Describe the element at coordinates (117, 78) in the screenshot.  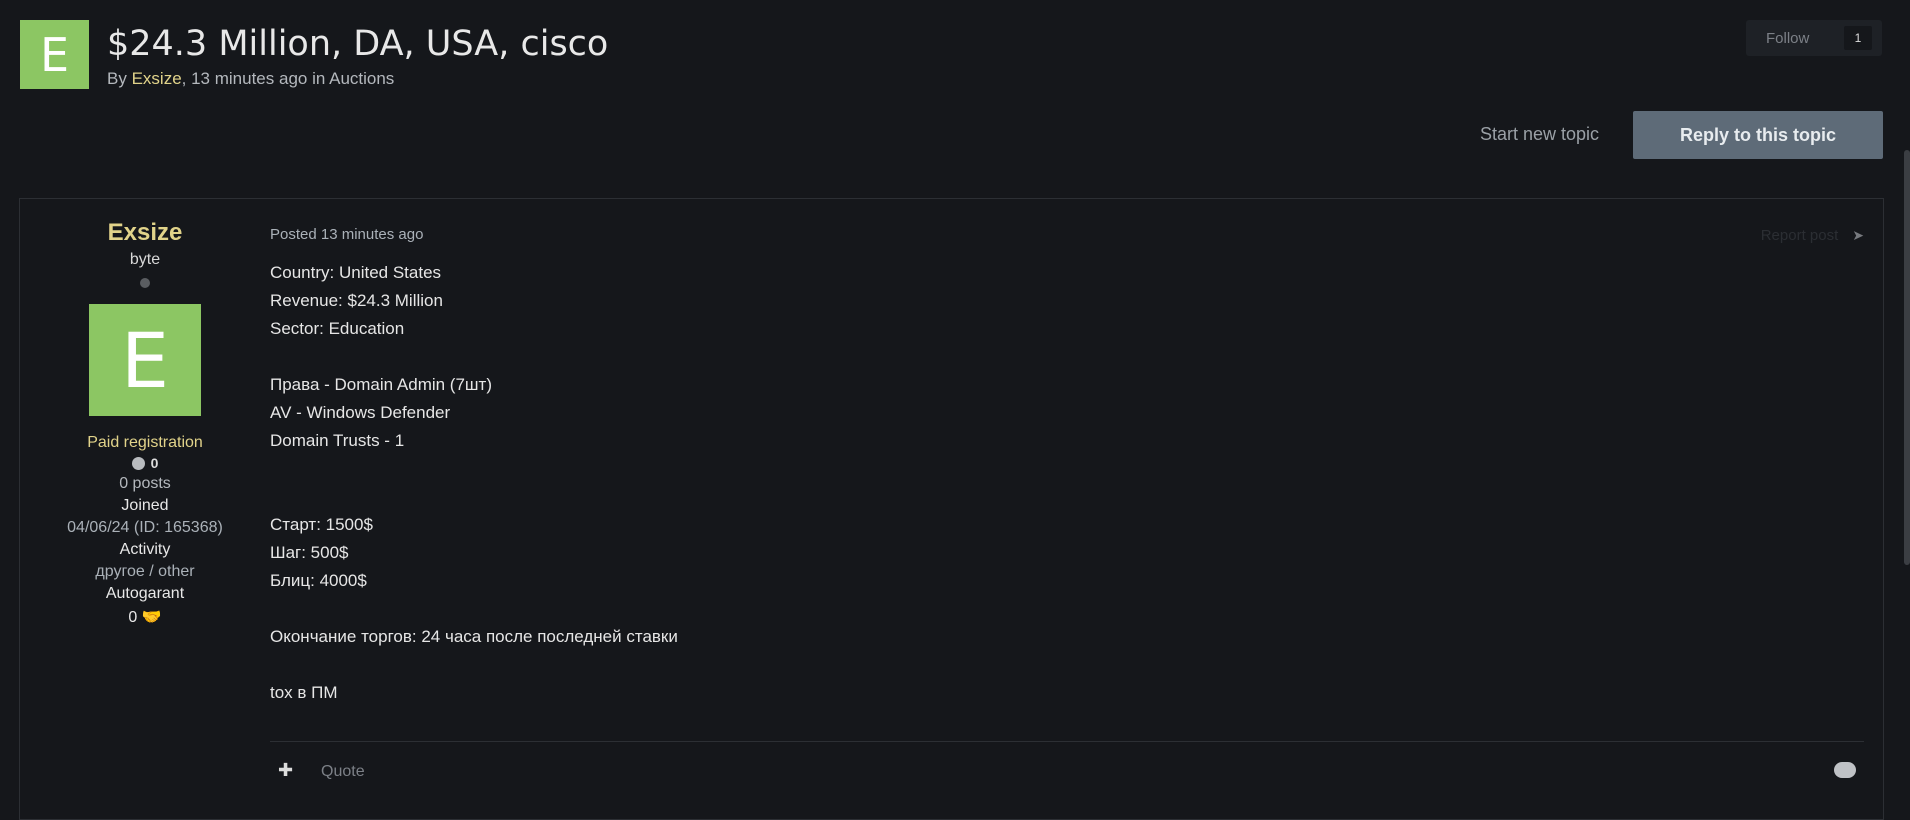
I see `by-label: By` at that location.